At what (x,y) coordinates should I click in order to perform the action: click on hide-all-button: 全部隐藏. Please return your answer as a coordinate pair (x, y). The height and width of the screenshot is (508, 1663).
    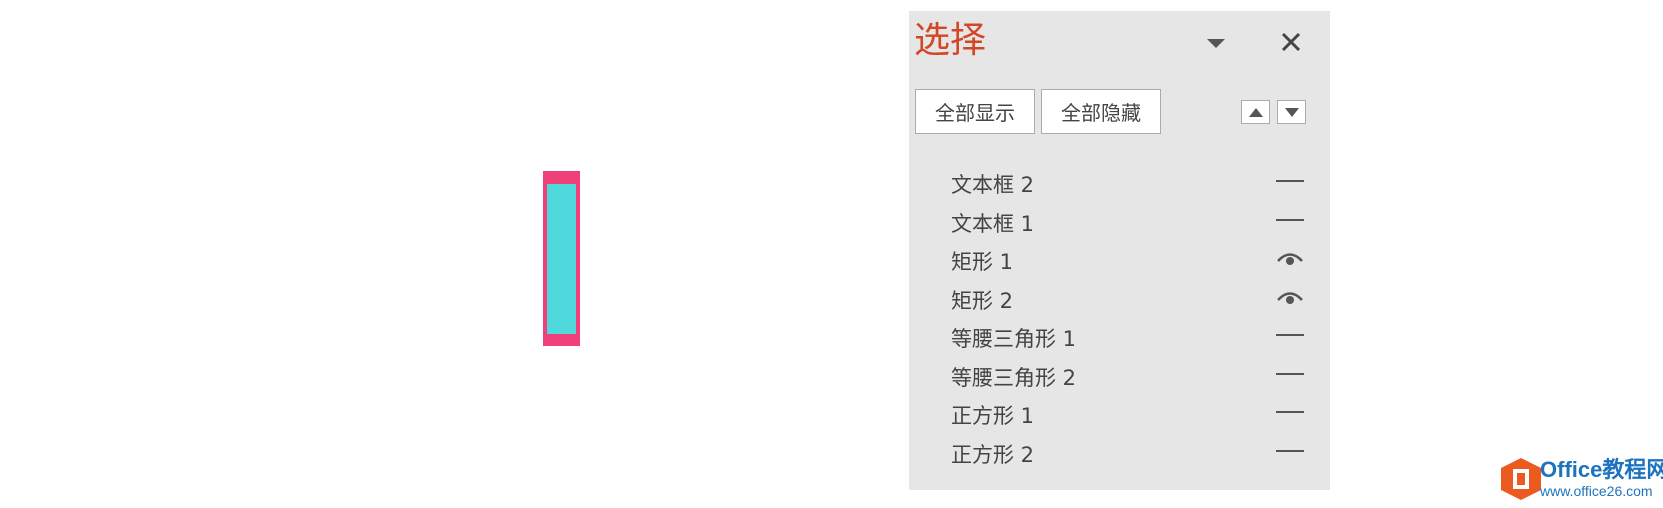
    Looking at the image, I should click on (1101, 111).